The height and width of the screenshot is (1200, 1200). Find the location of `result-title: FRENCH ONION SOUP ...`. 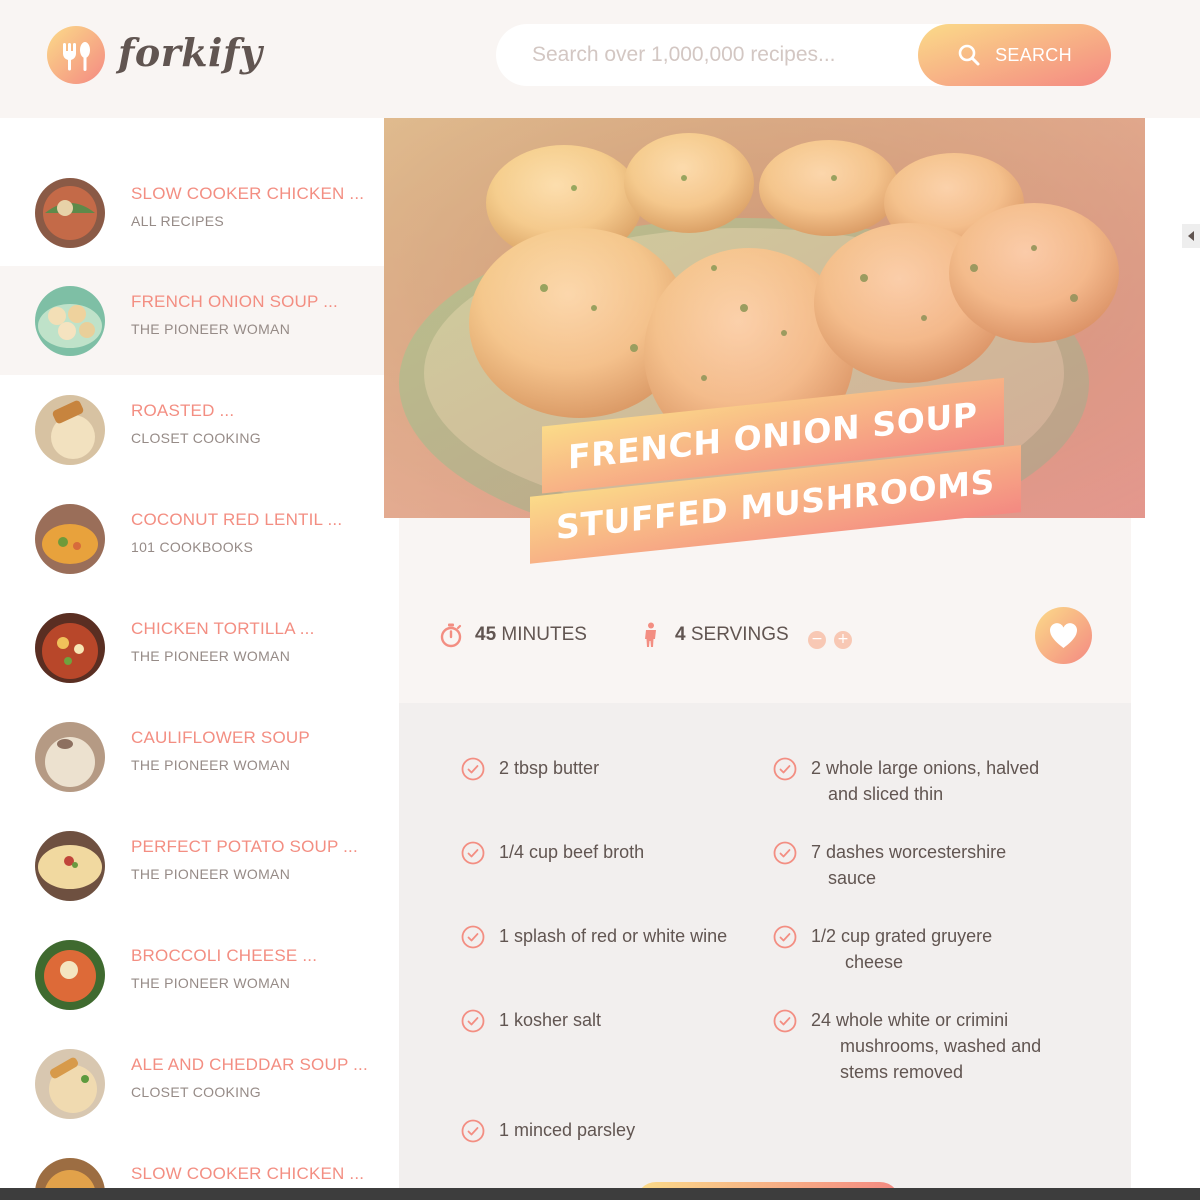

result-title: FRENCH ONION SOUP ... is located at coordinates (234, 301).